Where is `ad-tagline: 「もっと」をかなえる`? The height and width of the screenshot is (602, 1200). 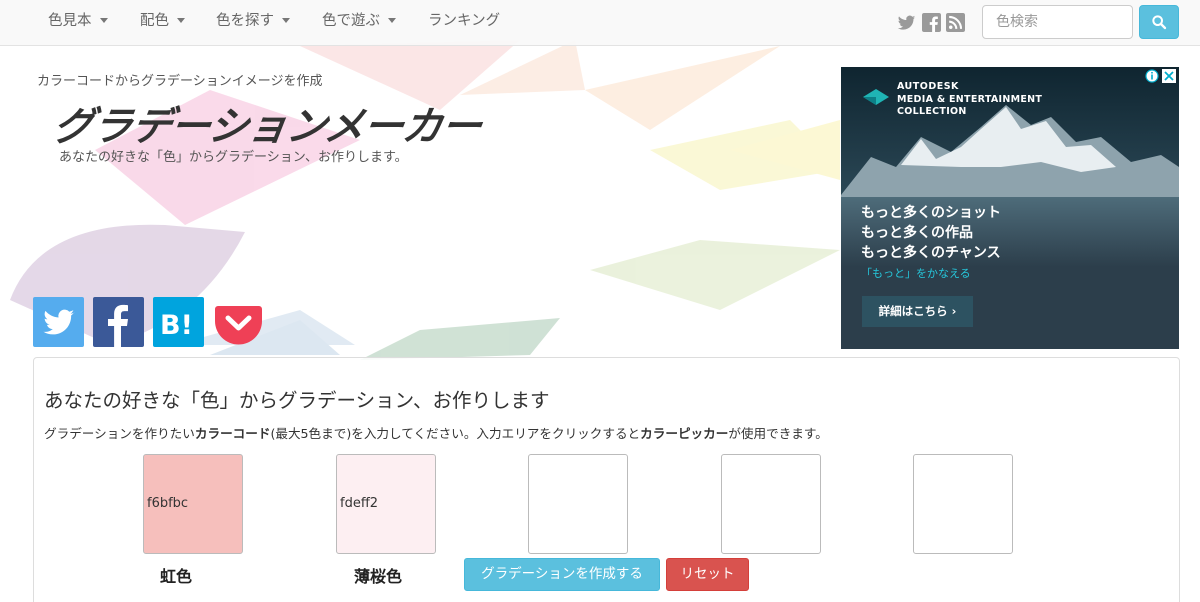
ad-tagline: 「もっと」をかなえる is located at coordinates (916, 273).